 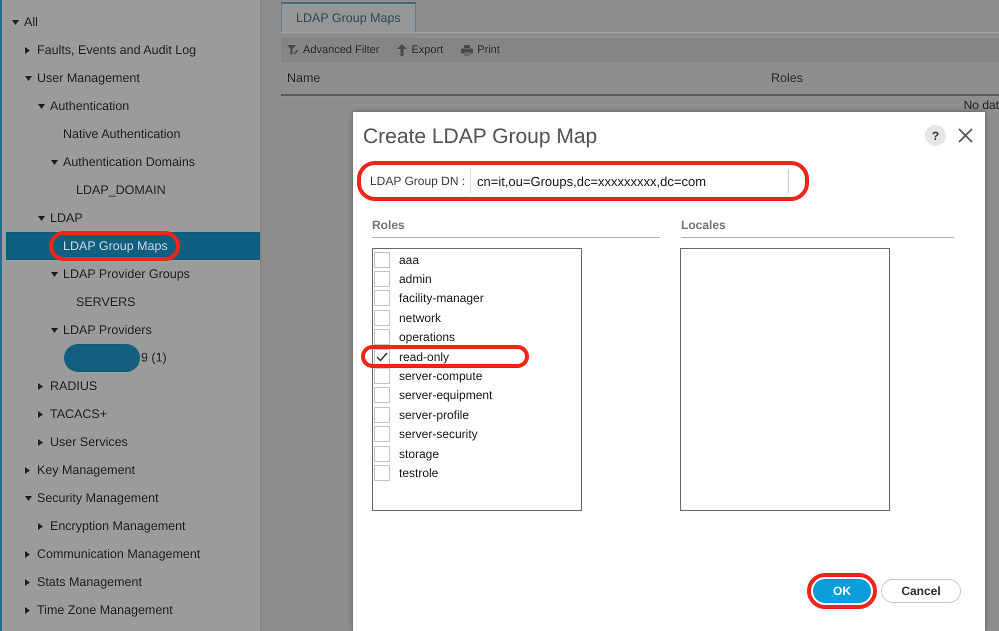 I want to click on toolbar-button: Export, so click(x=420, y=50).